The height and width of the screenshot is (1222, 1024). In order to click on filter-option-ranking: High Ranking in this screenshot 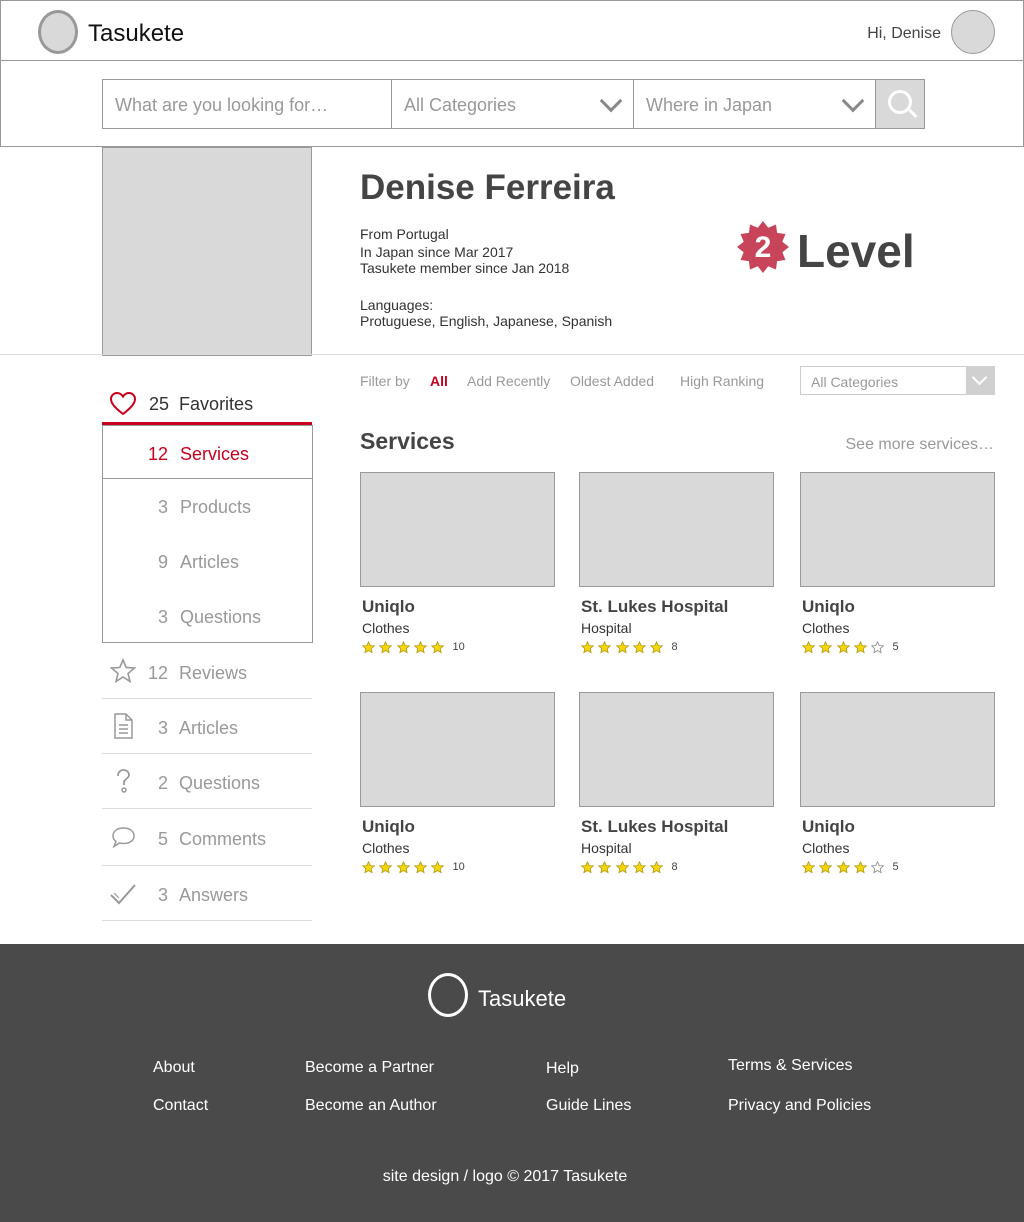, I will do `click(722, 381)`.